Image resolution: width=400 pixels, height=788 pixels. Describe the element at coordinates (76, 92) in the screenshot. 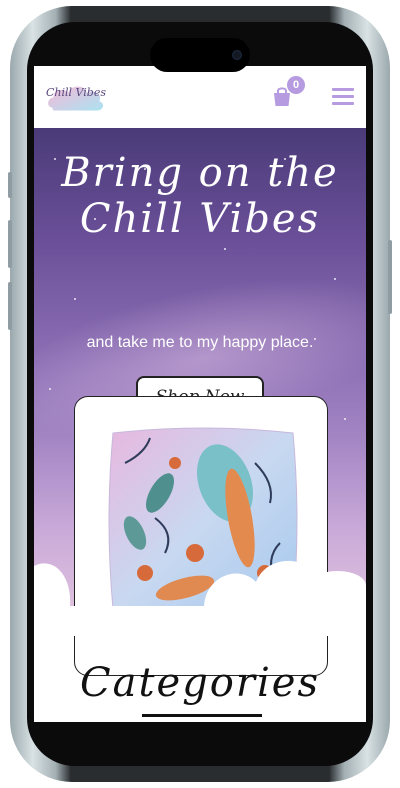

I see `logo-text: Chill Vibes` at that location.